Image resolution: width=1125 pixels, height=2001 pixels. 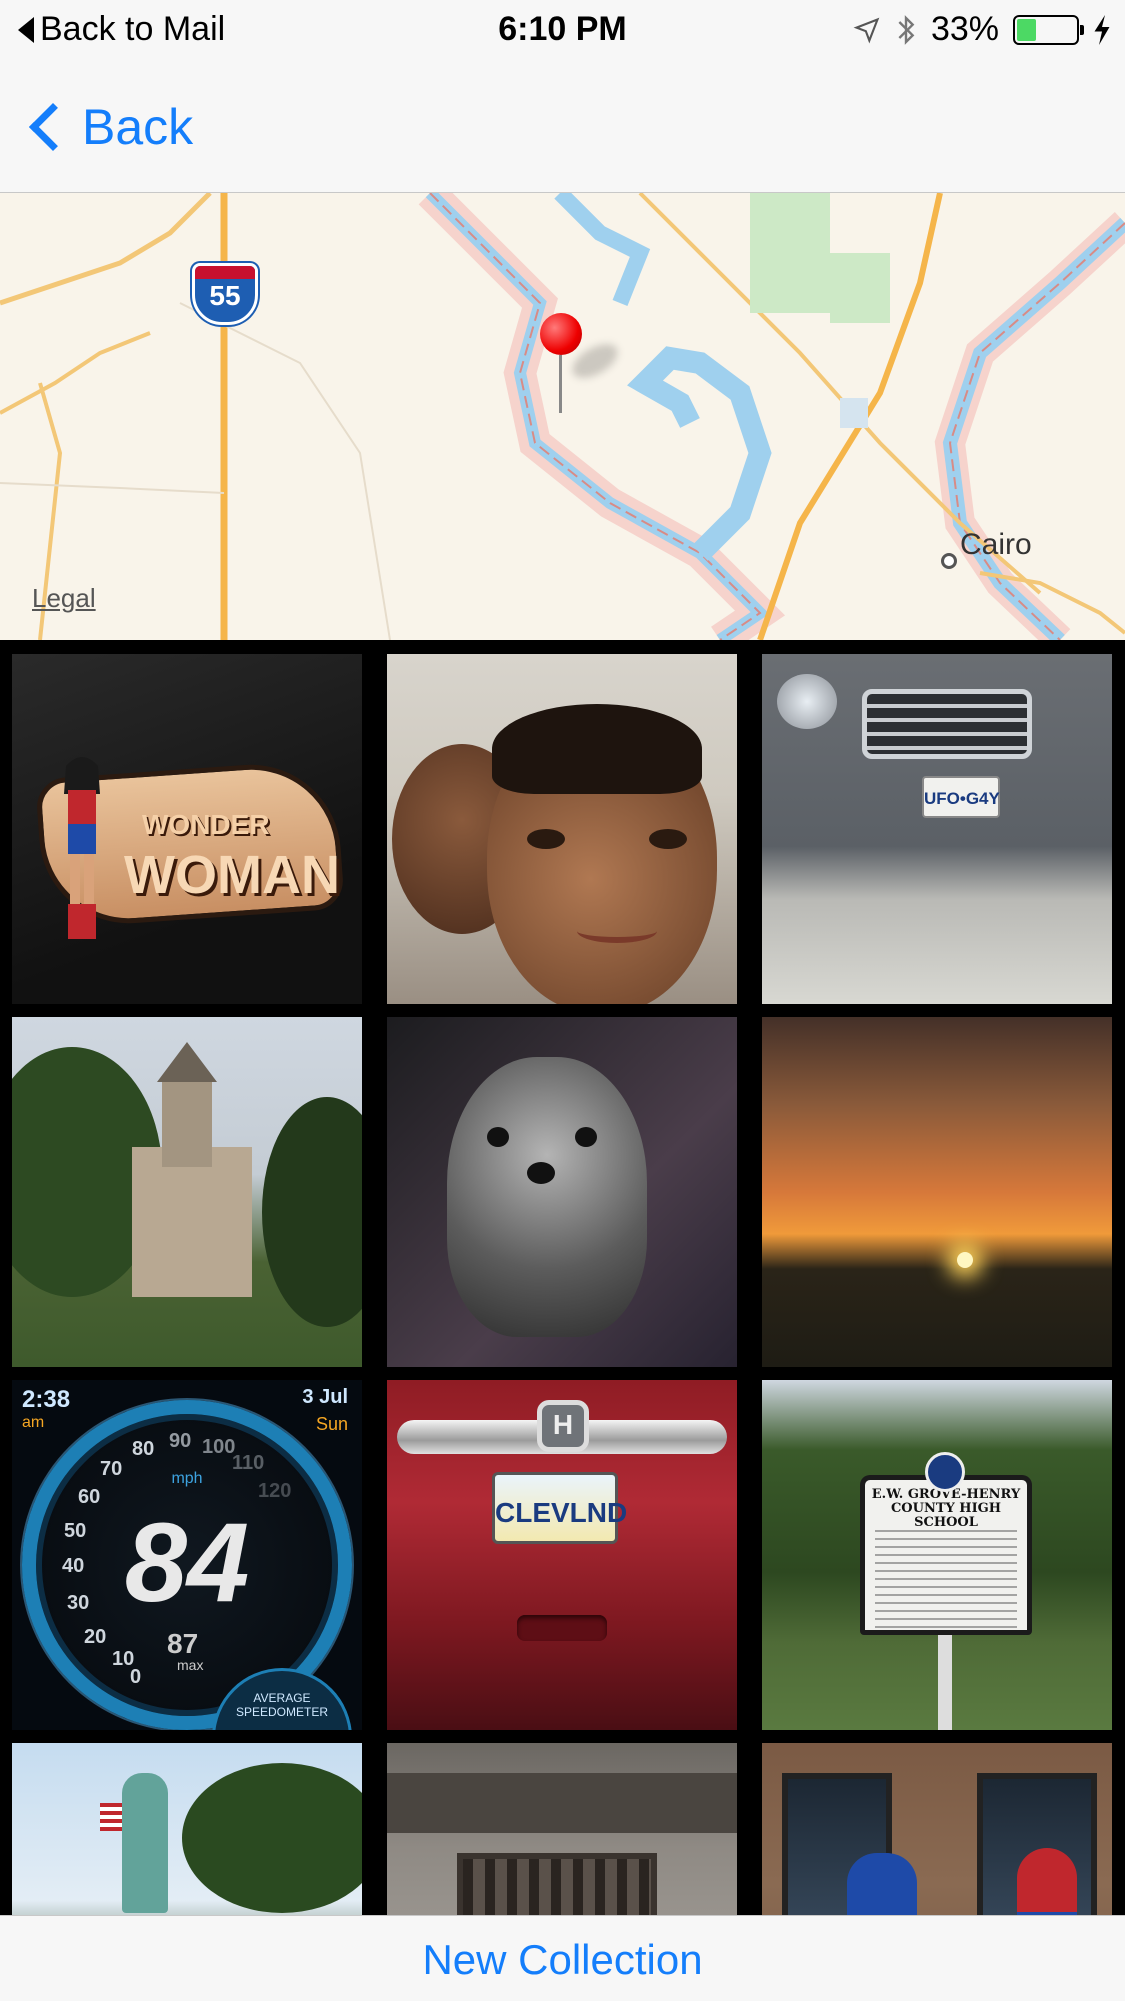 I want to click on state-seal-icon, so click(x=945, y=1472).